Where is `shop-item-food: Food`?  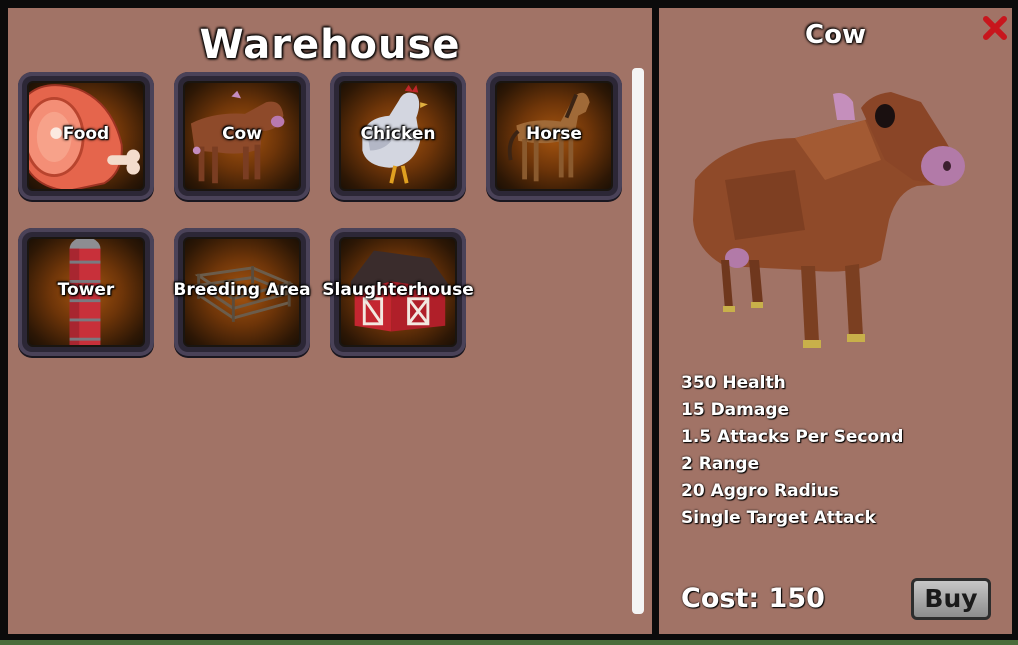 shop-item-food: Food is located at coordinates (86, 136).